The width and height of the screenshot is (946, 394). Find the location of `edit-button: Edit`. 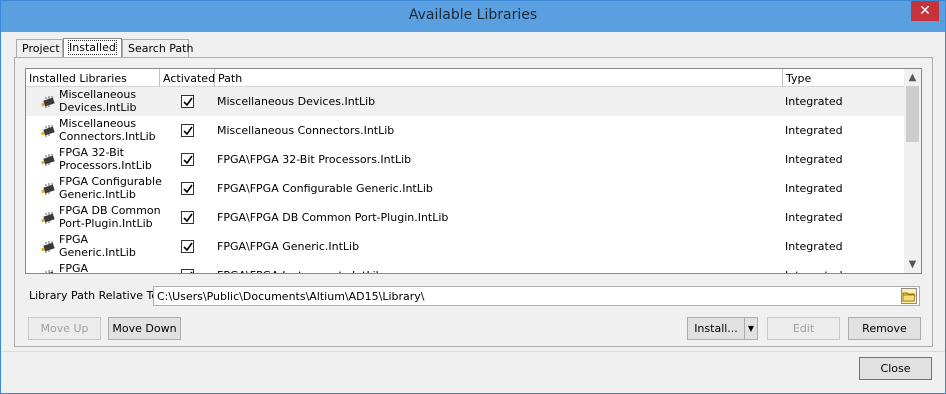

edit-button: Edit is located at coordinates (803, 328).